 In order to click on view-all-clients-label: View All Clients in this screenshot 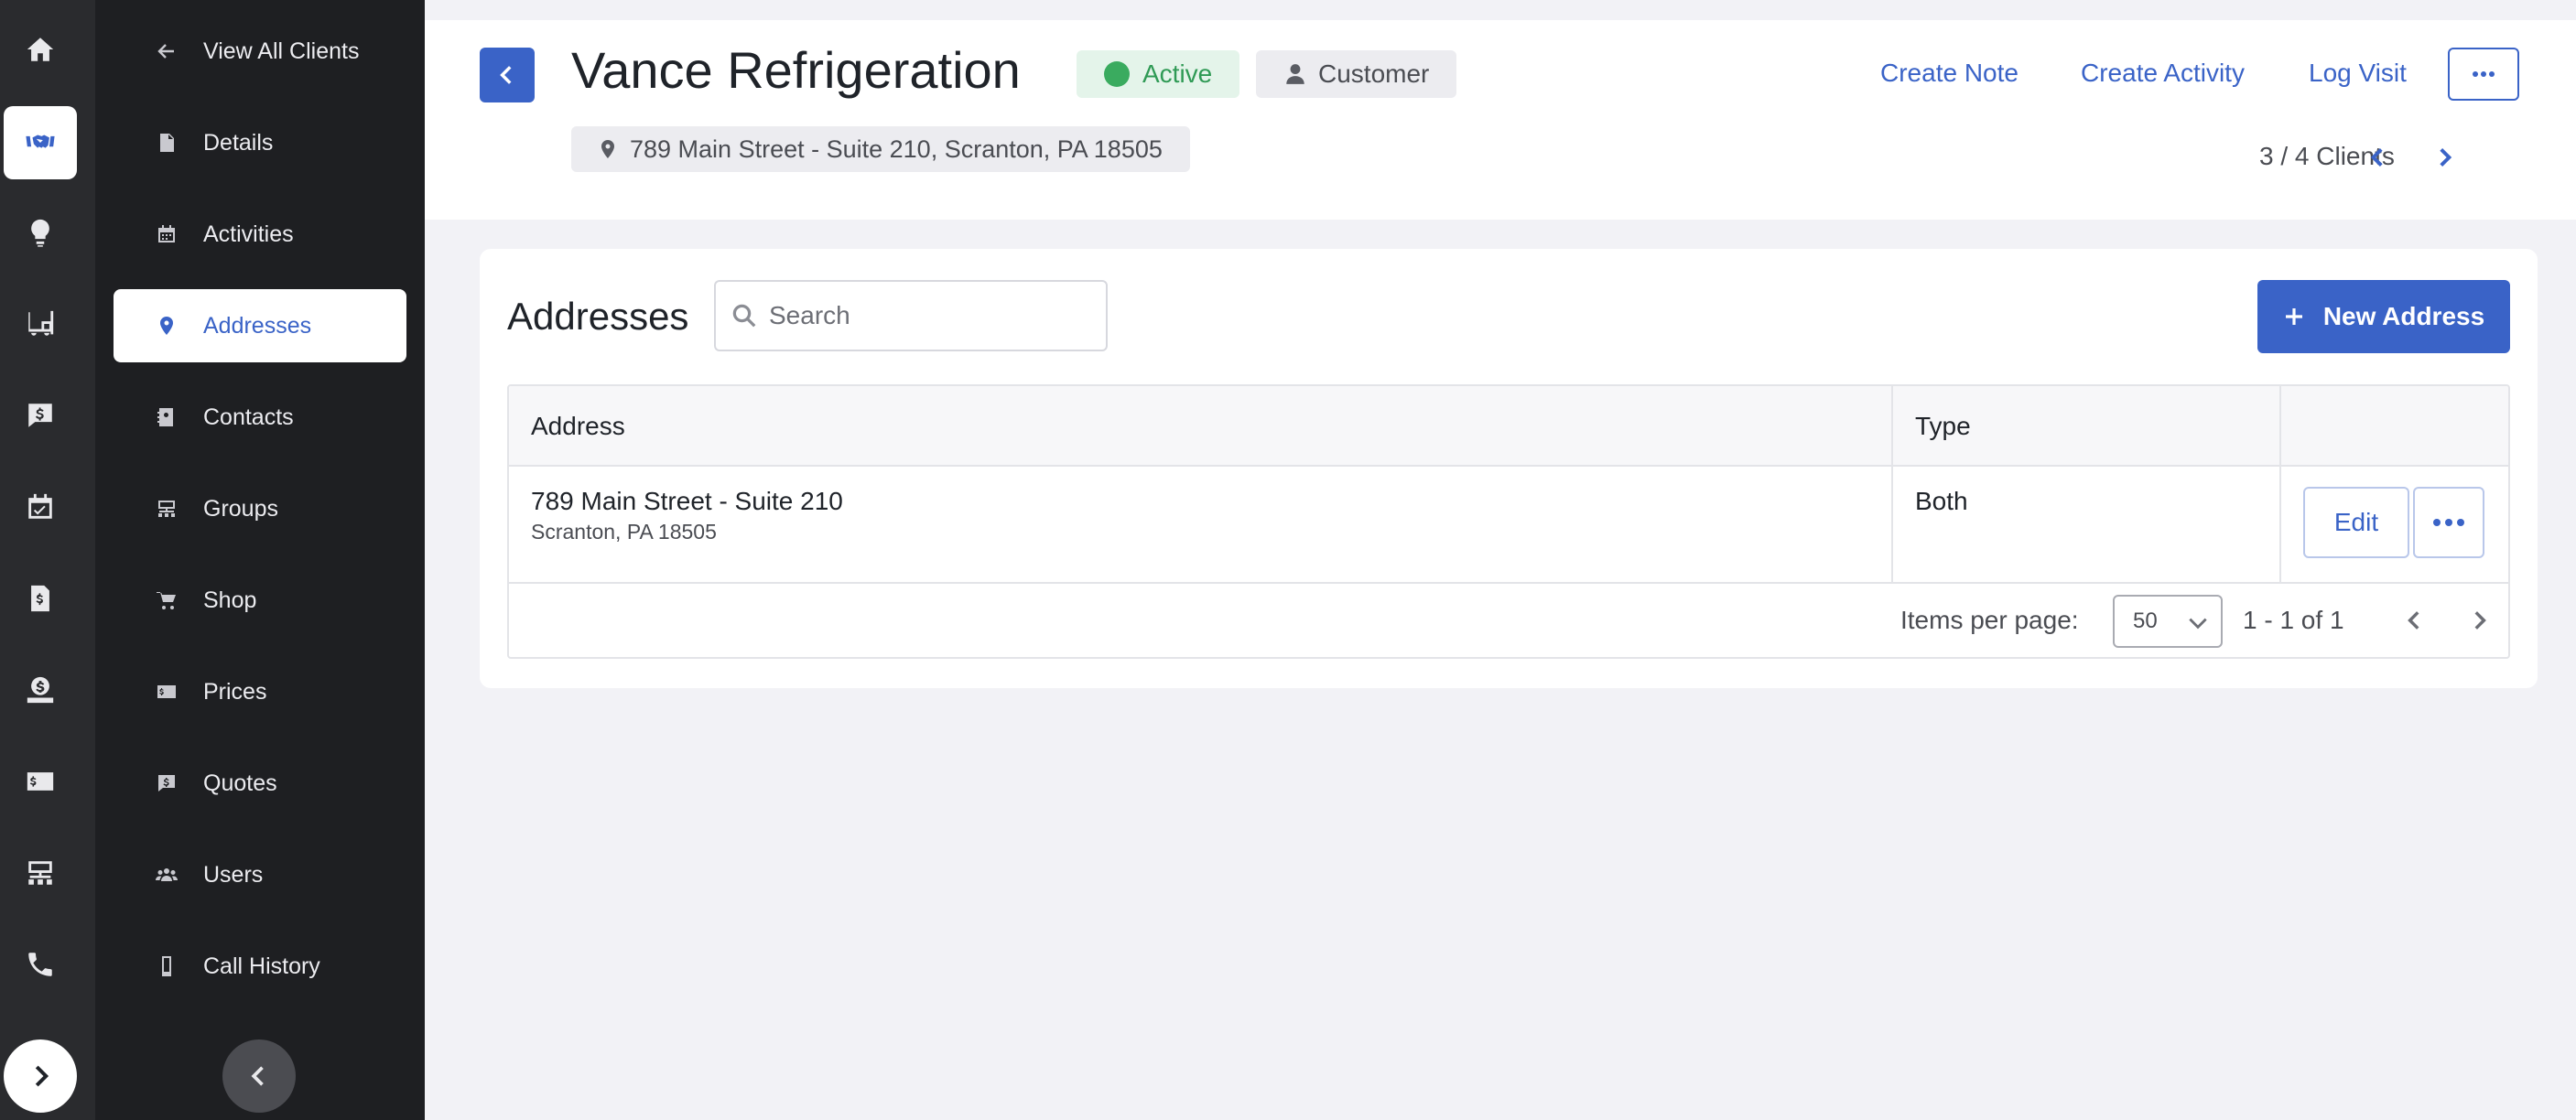, I will do `click(282, 51)`.